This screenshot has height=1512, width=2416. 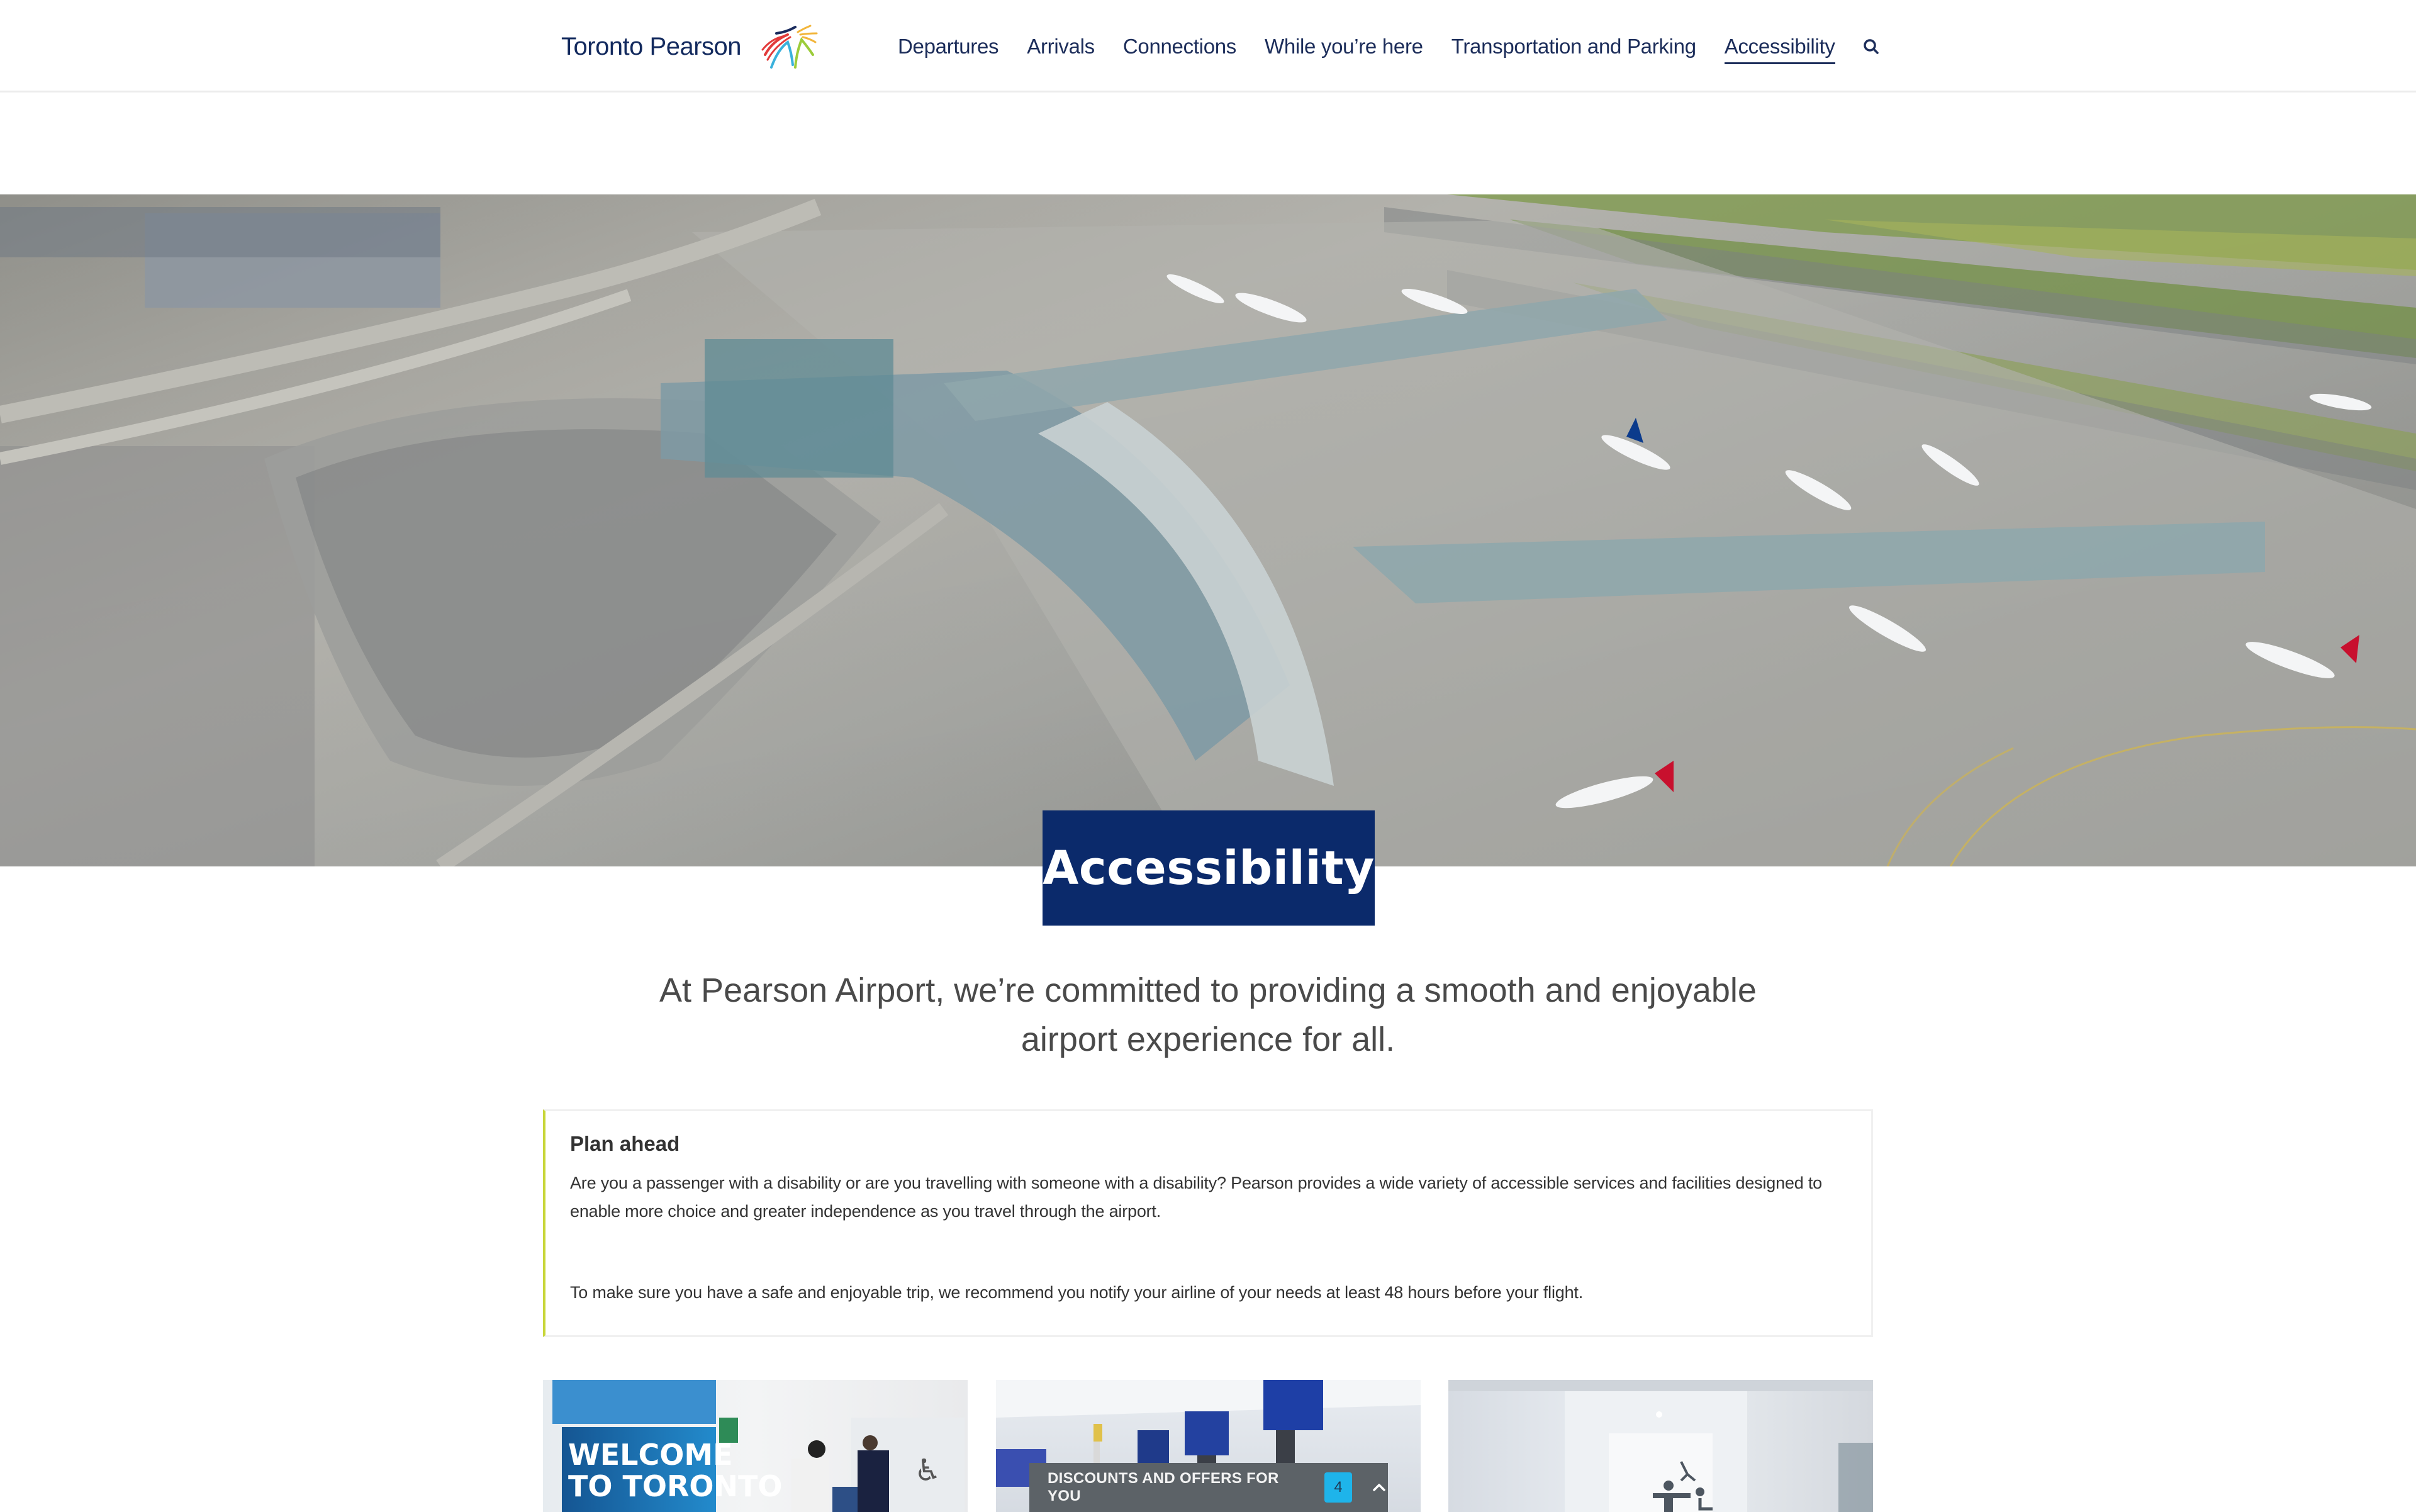 I want to click on card-image-washroom, so click(x=1660, y=1446).